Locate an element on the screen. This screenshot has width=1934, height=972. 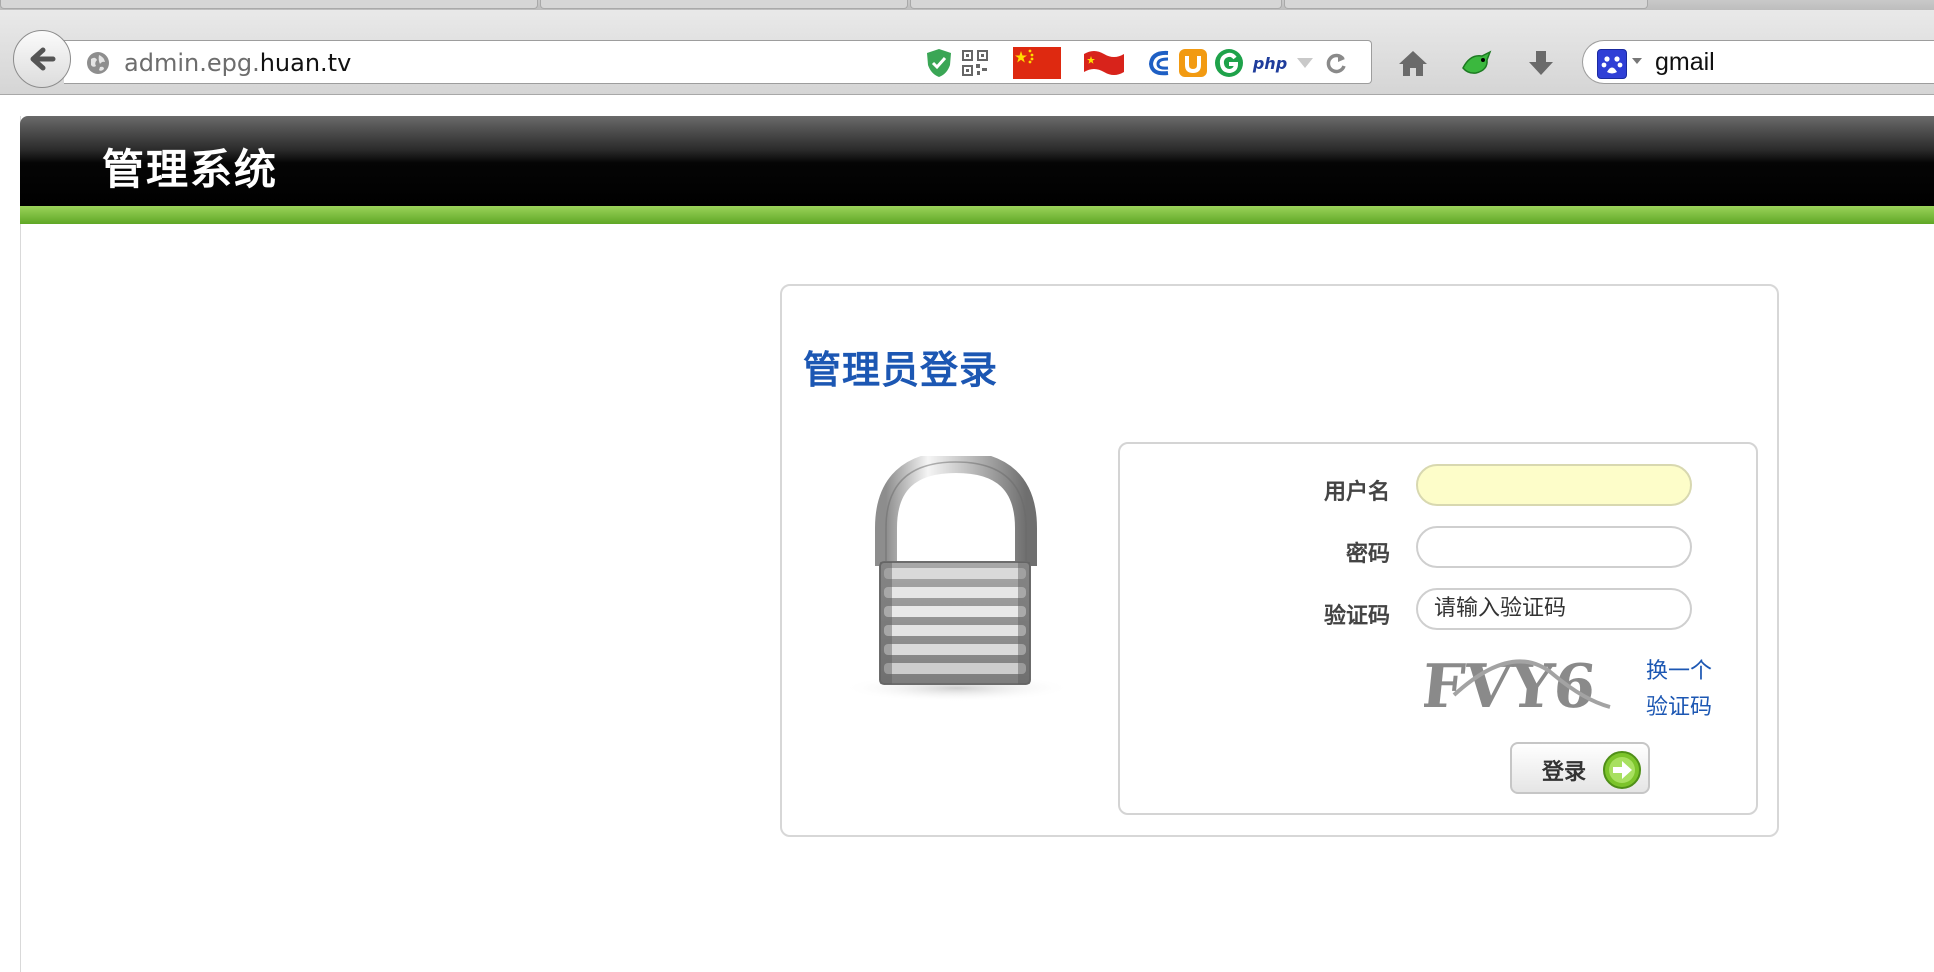
refresh-captcha-link-line2: 验证码 is located at coordinates (1679, 705).